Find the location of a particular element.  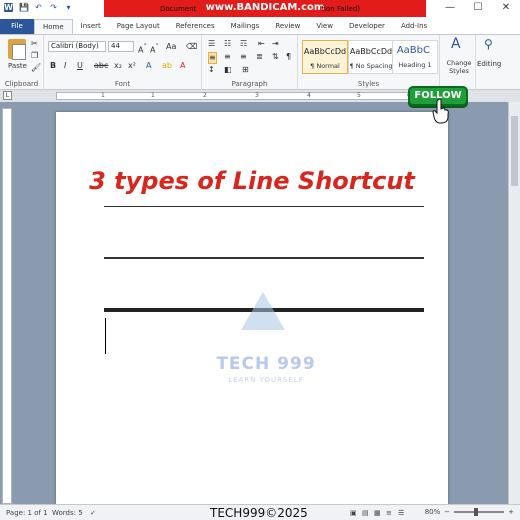

view-web-icon: ▦ is located at coordinates (377, 513).